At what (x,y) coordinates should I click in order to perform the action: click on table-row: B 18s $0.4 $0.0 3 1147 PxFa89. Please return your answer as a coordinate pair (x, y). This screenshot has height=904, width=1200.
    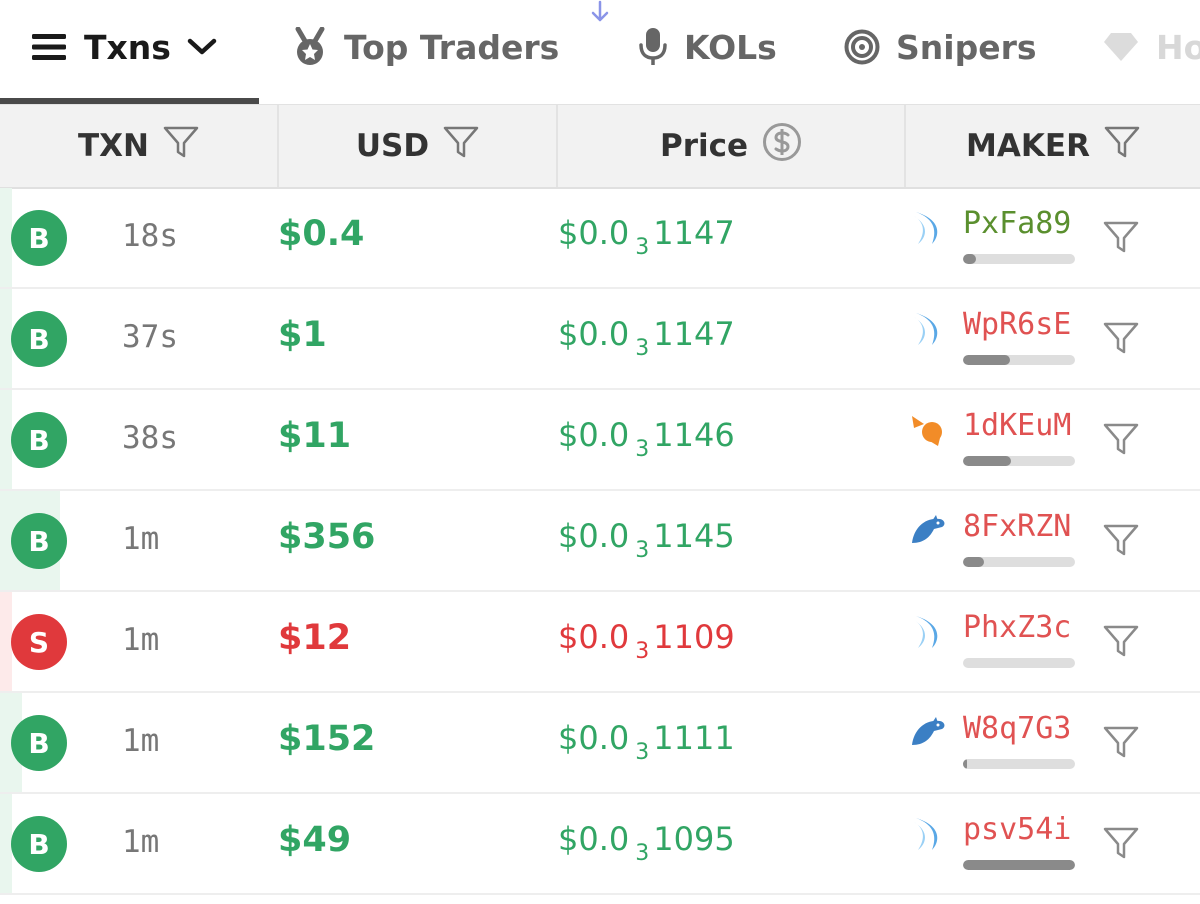
    Looking at the image, I should click on (600, 238).